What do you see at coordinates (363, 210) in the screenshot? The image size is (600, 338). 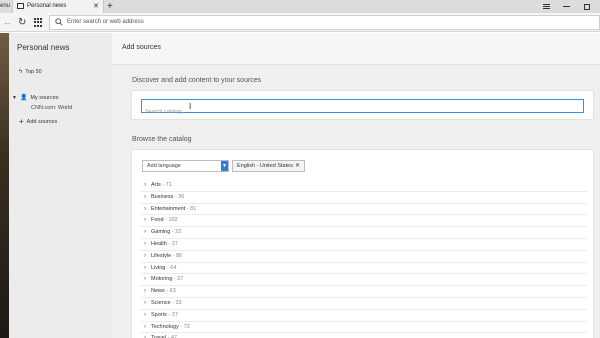 I see `category-row: › Entertainment - 81` at bounding box center [363, 210].